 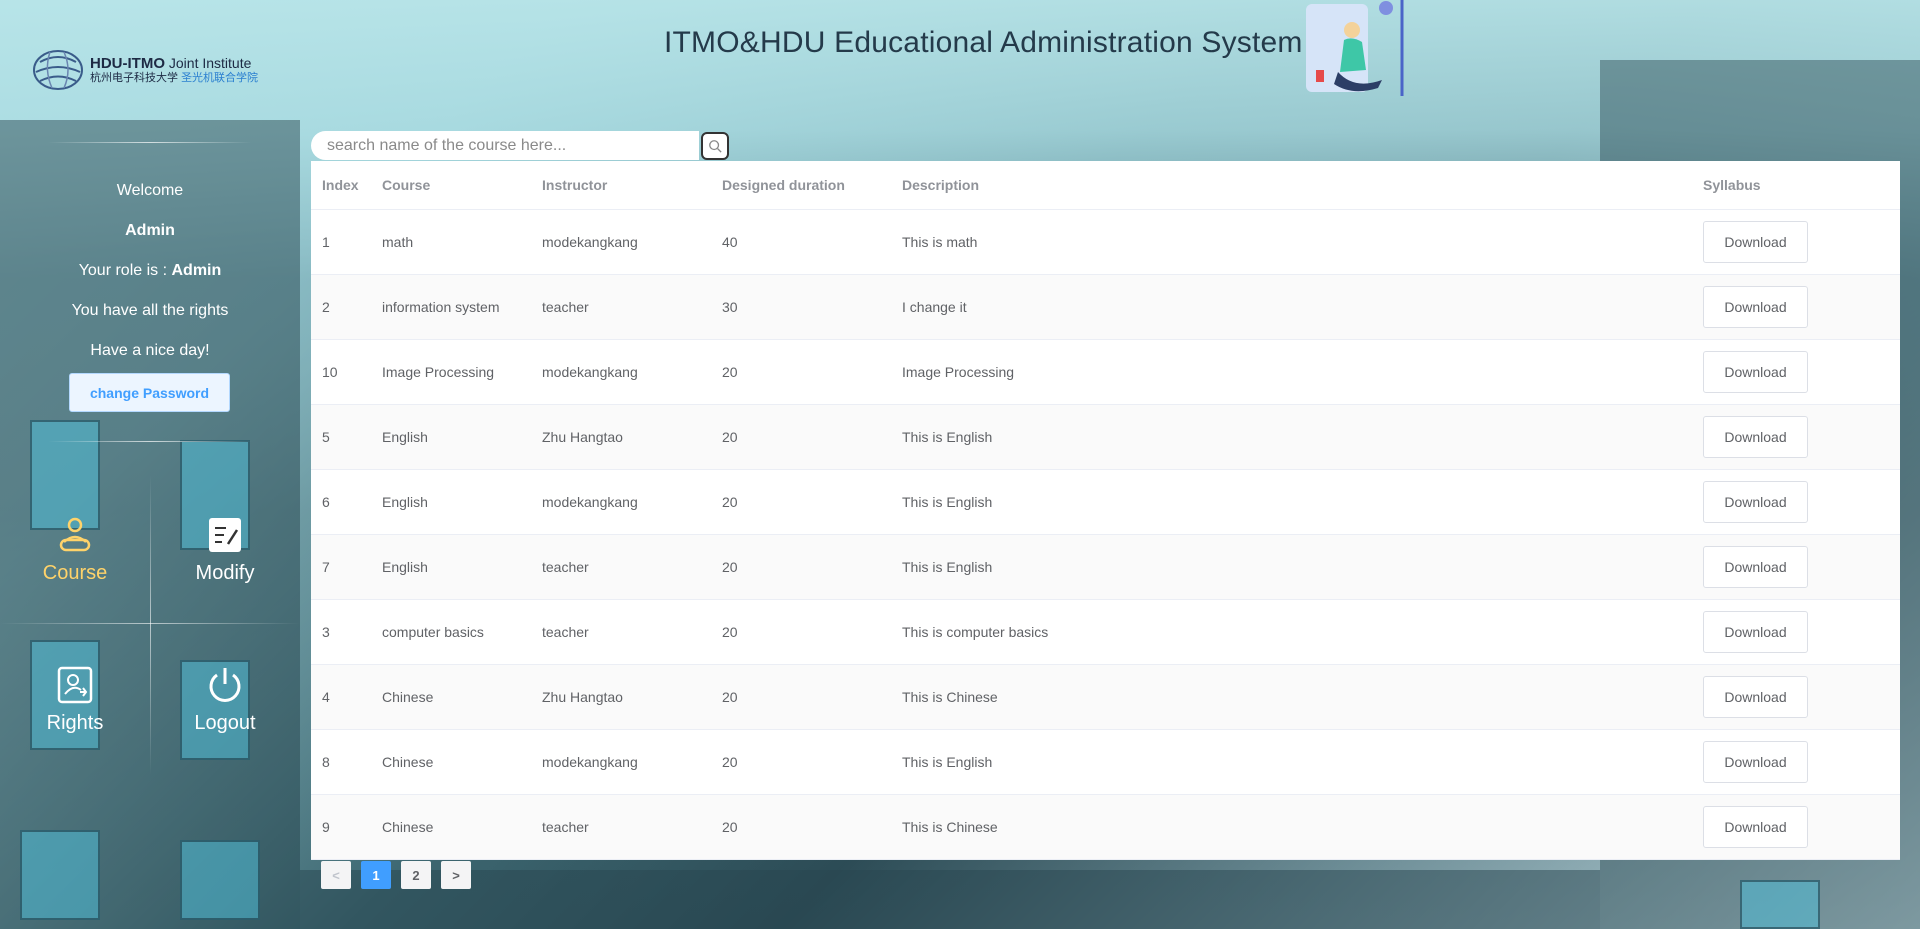 What do you see at coordinates (225, 722) in the screenshot?
I see `nav-logout-label: Logout` at bounding box center [225, 722].